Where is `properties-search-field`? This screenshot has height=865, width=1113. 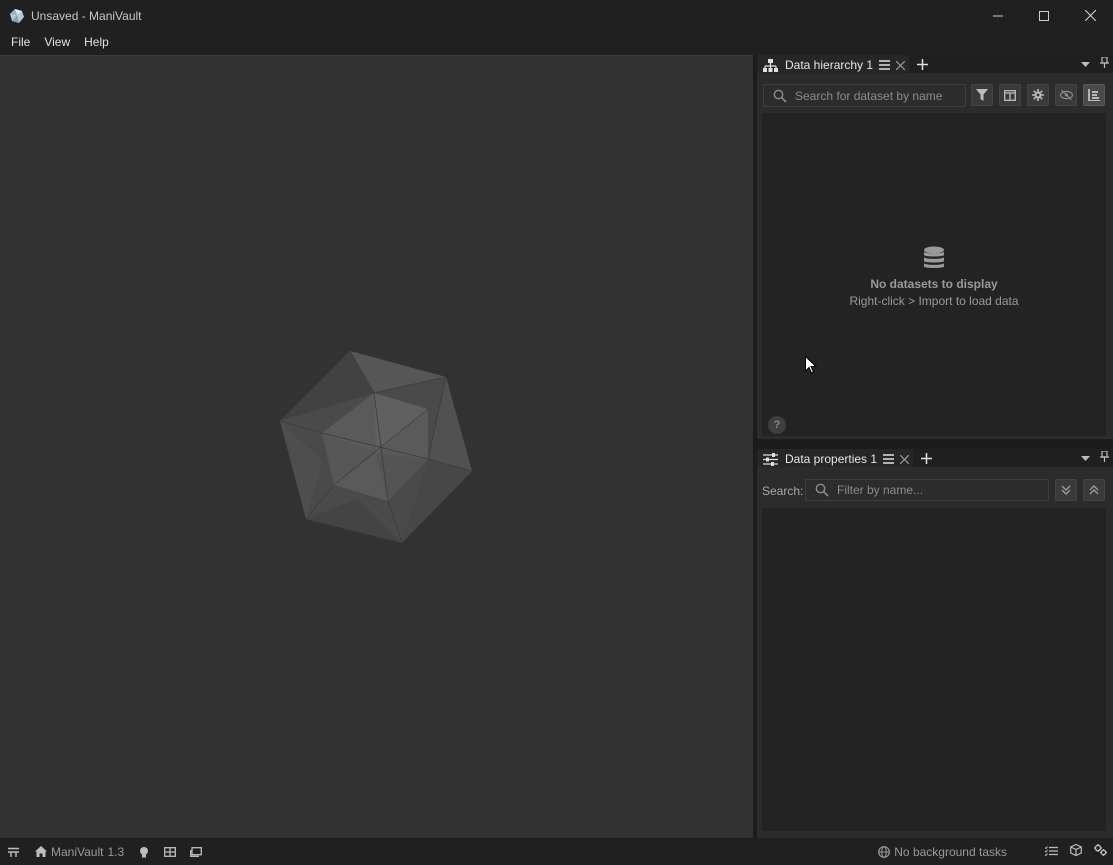 properties-search-field is located at coordinates (927, 490).